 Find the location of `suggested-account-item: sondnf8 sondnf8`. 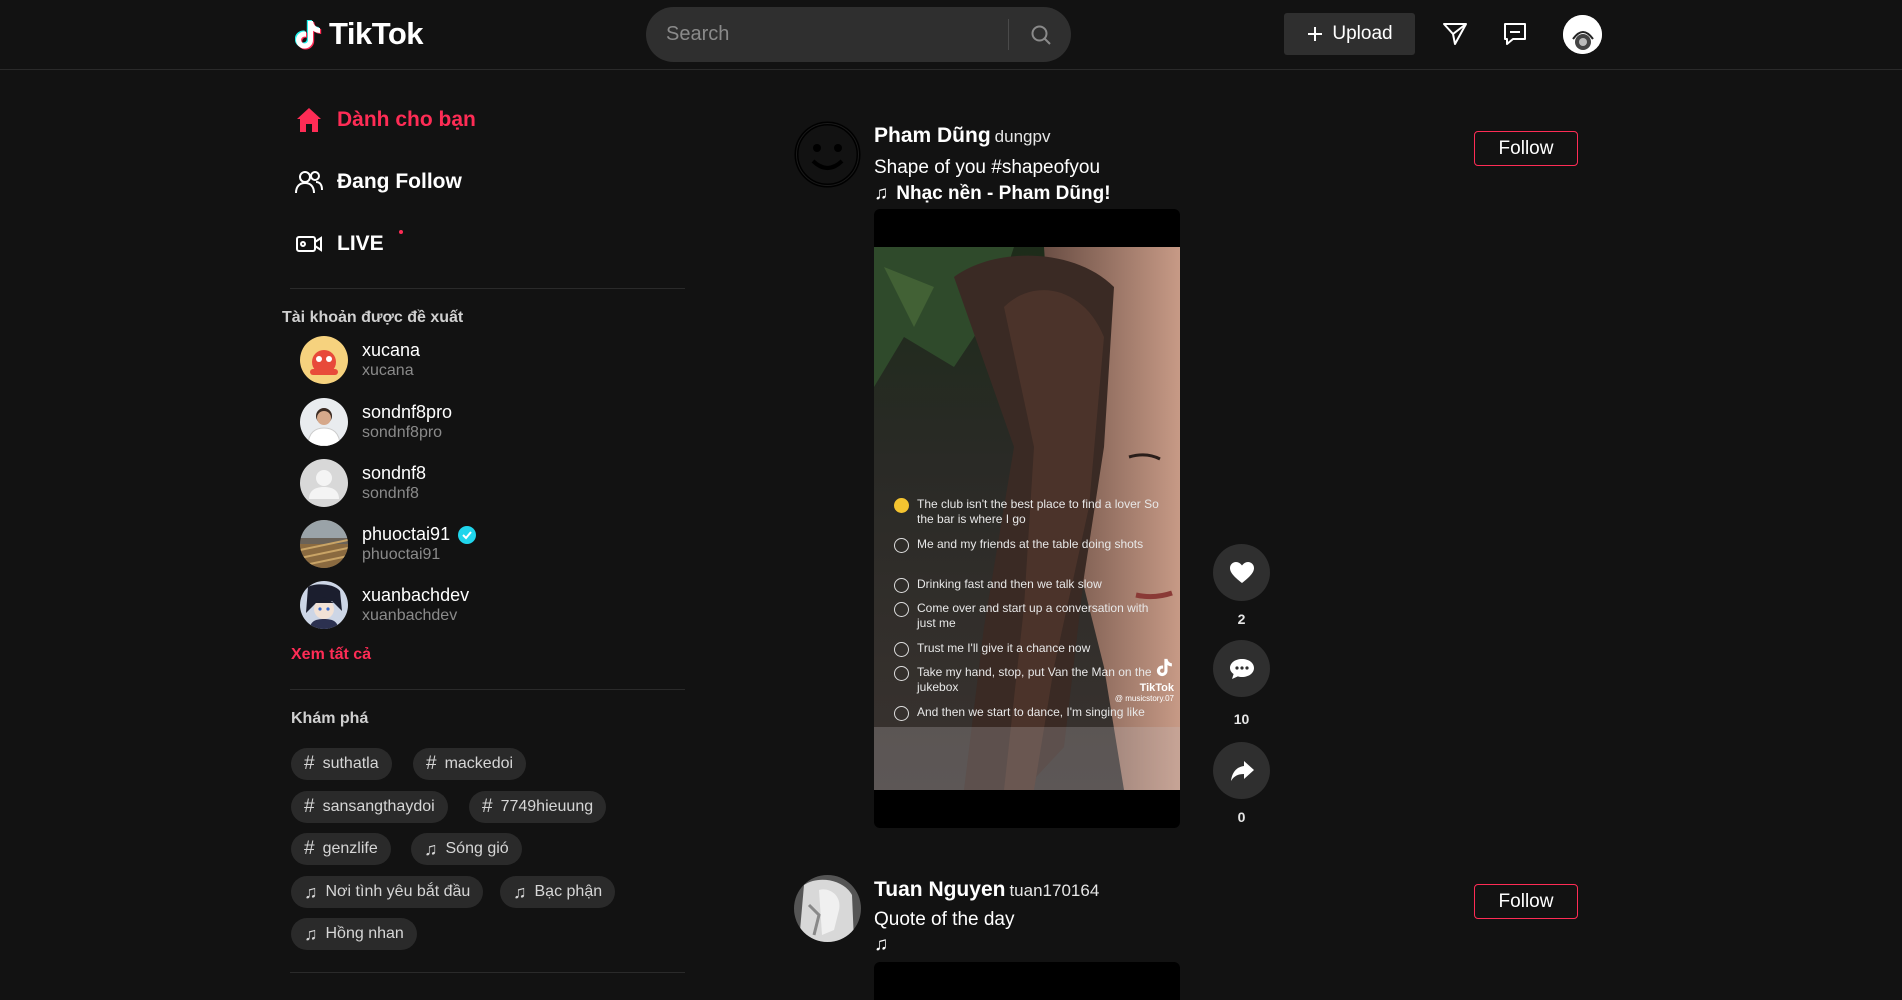

suggested-account-item: sondnf8 sondnf8 is located at coordinates (363, 483).